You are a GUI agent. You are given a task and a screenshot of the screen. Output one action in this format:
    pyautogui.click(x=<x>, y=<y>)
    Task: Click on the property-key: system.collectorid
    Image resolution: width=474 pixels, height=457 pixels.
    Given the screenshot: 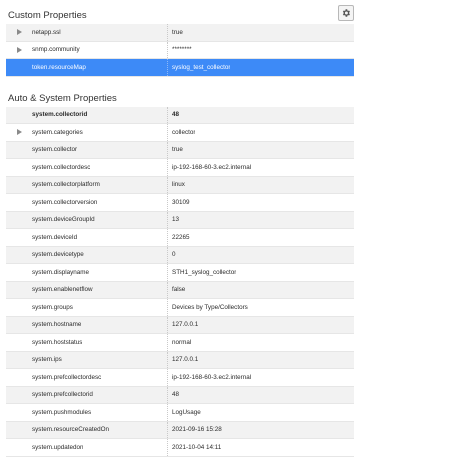 What is the action you would take?
    pyautogui.click(x=60, y=115)
    